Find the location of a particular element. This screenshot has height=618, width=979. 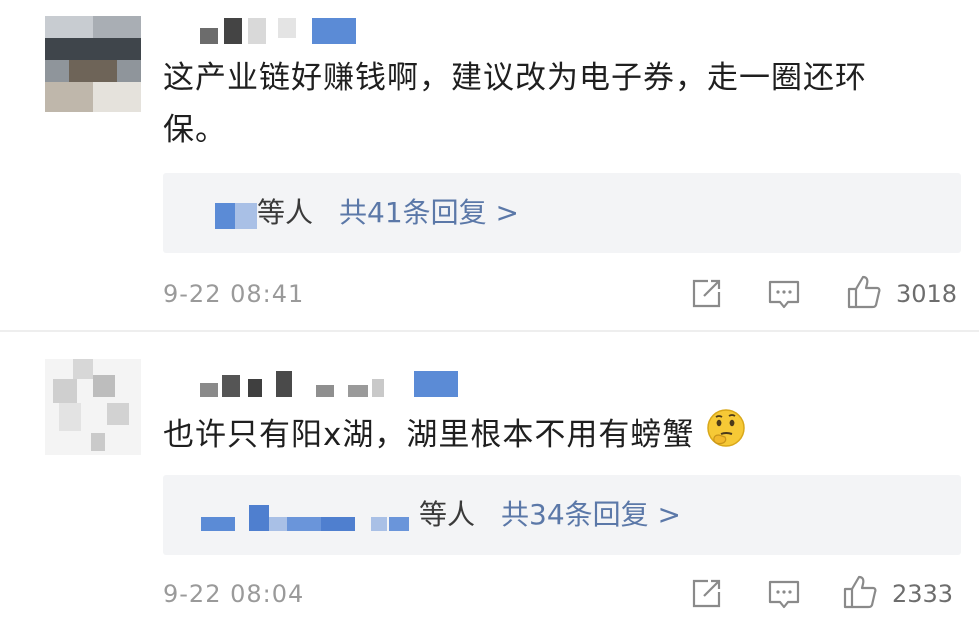

thinking-face-icon is located at coordinates (726, 428).